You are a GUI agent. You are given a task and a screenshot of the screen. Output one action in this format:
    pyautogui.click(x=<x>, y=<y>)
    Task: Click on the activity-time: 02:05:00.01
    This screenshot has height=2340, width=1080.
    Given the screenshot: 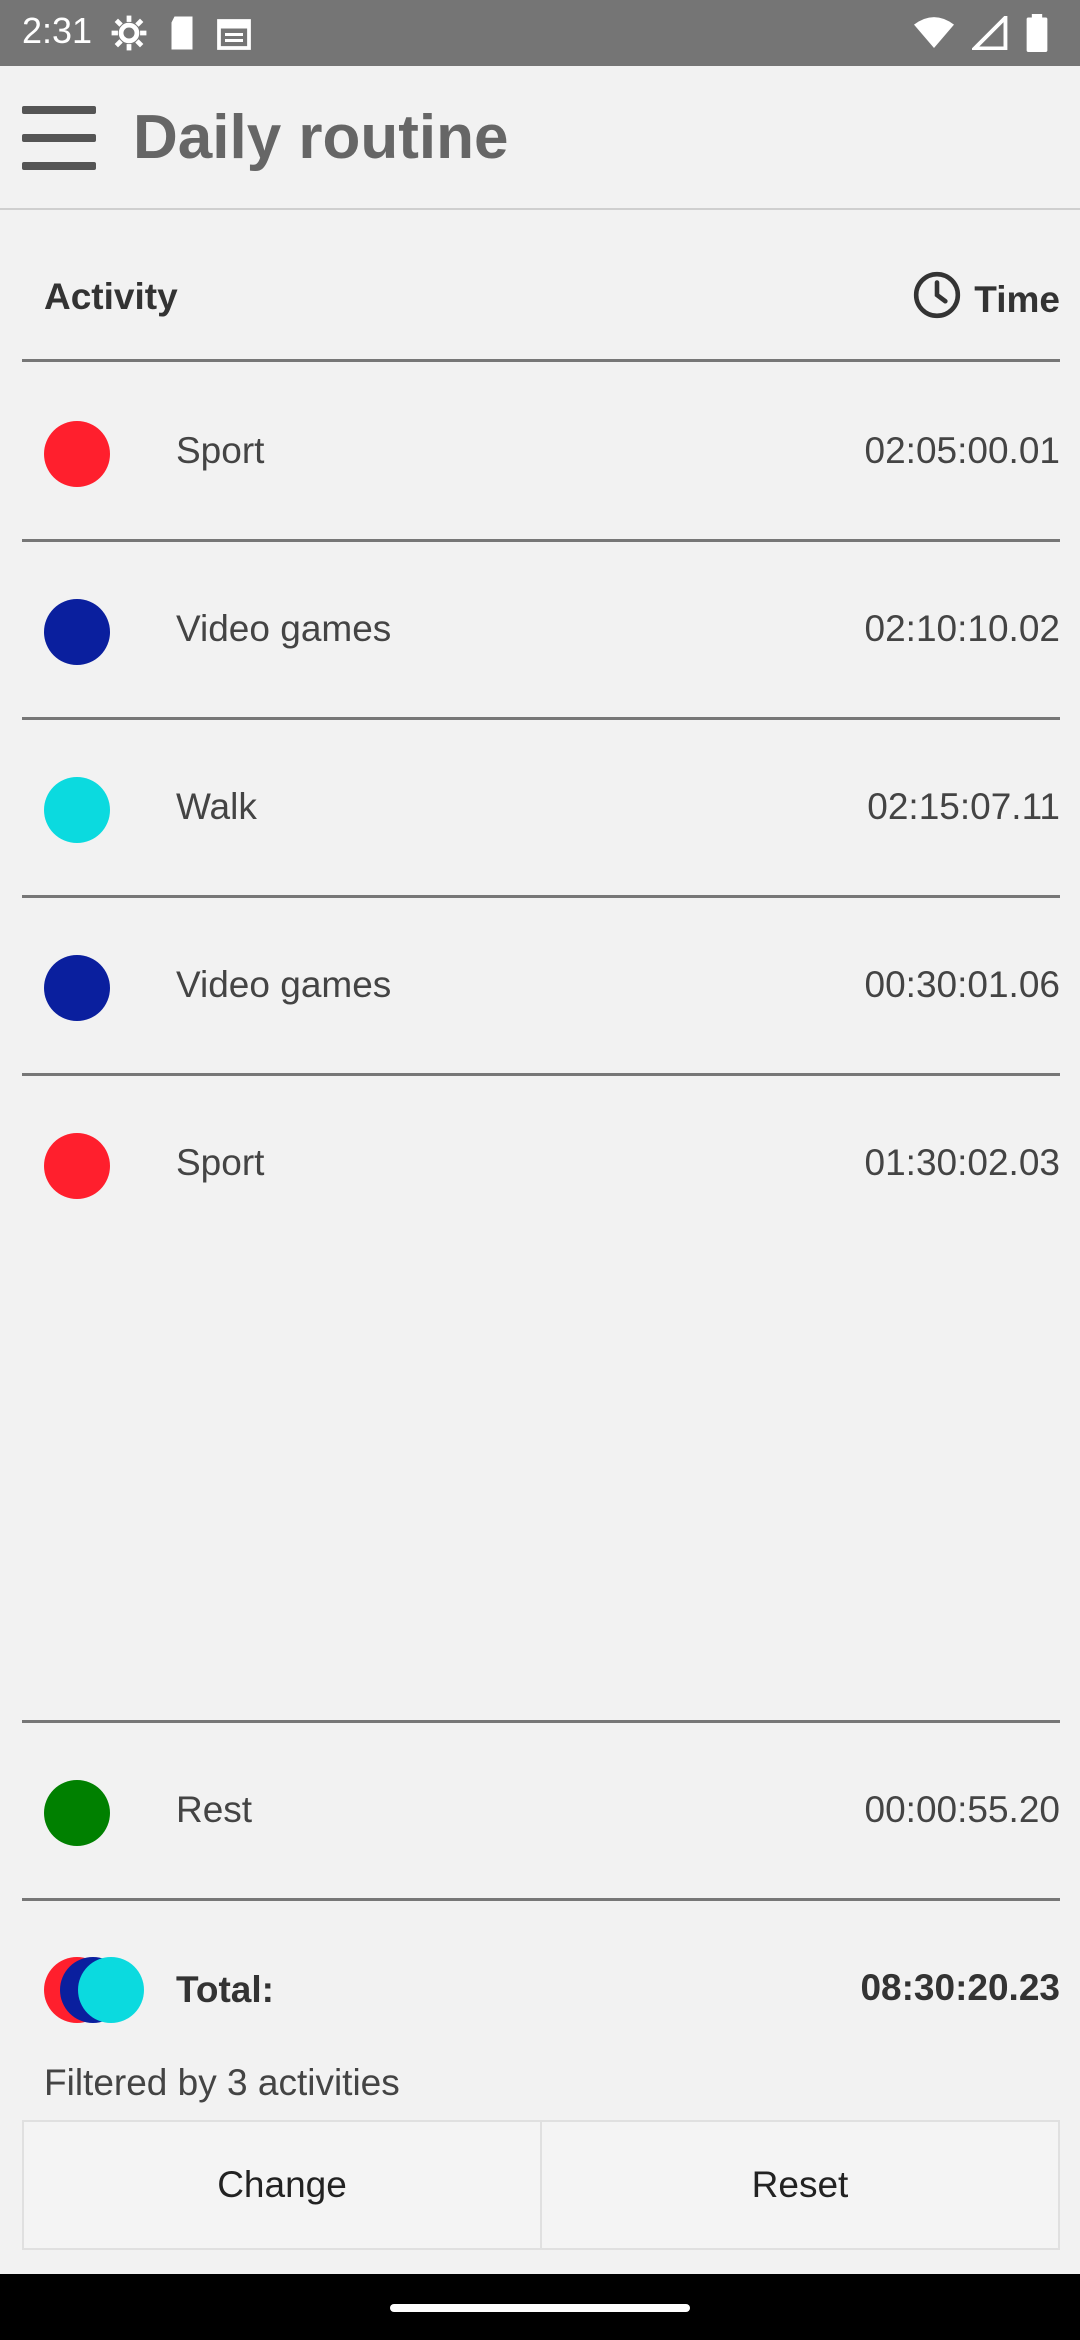 What is the action you would take?
    pyautogui.click(x=962, y=450)
    